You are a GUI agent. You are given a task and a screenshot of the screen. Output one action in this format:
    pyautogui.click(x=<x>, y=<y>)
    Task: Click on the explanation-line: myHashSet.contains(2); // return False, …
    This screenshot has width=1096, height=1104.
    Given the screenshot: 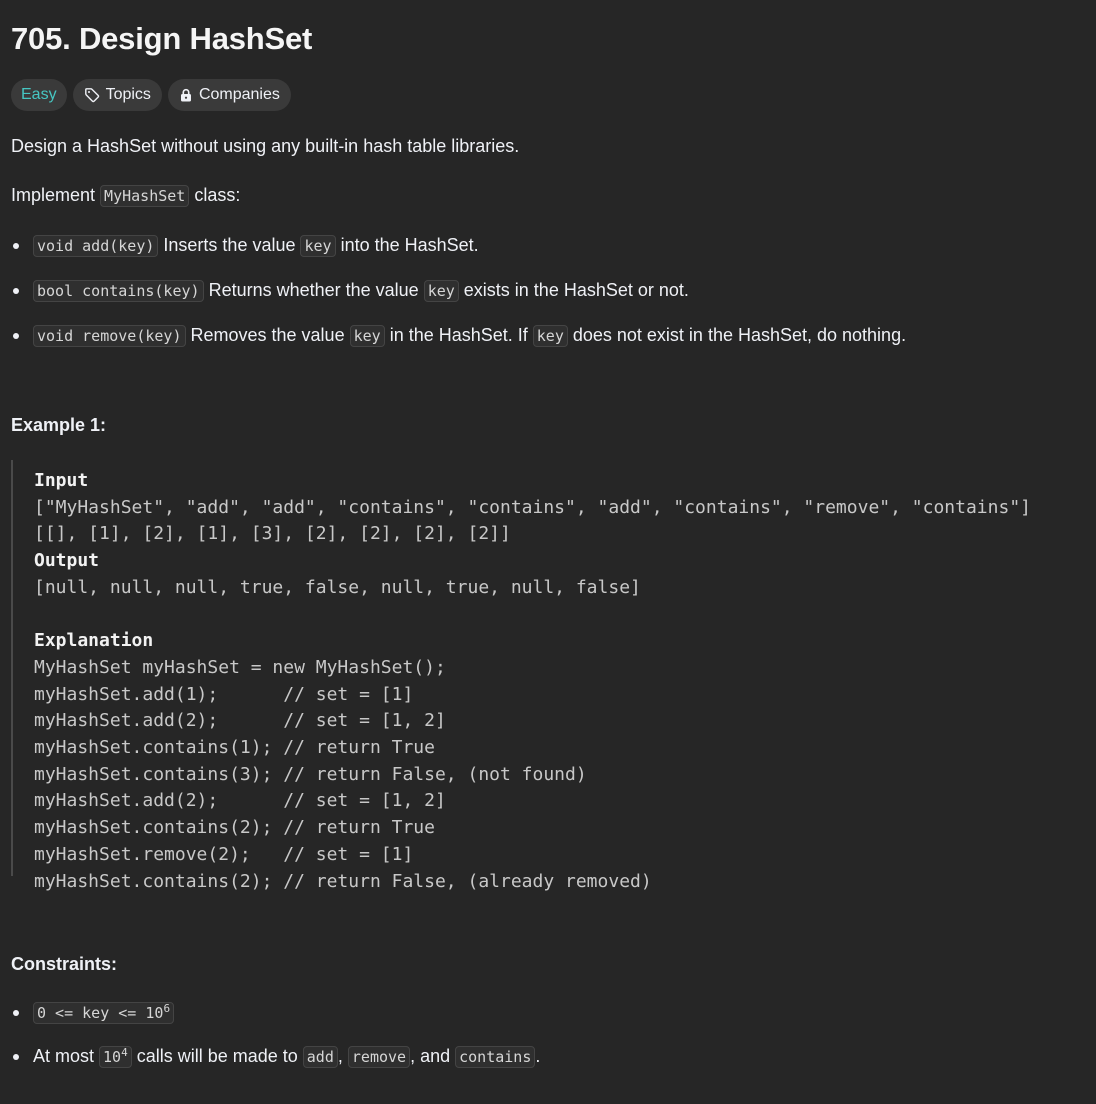 What is the action you would take?
    pyautogui.click(x=343, y=881)
    